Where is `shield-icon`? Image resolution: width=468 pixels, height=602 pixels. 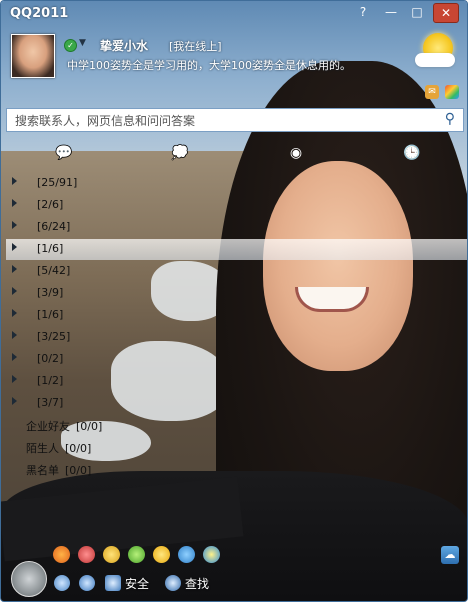 shield-icon is located at coordinates (113, 583).